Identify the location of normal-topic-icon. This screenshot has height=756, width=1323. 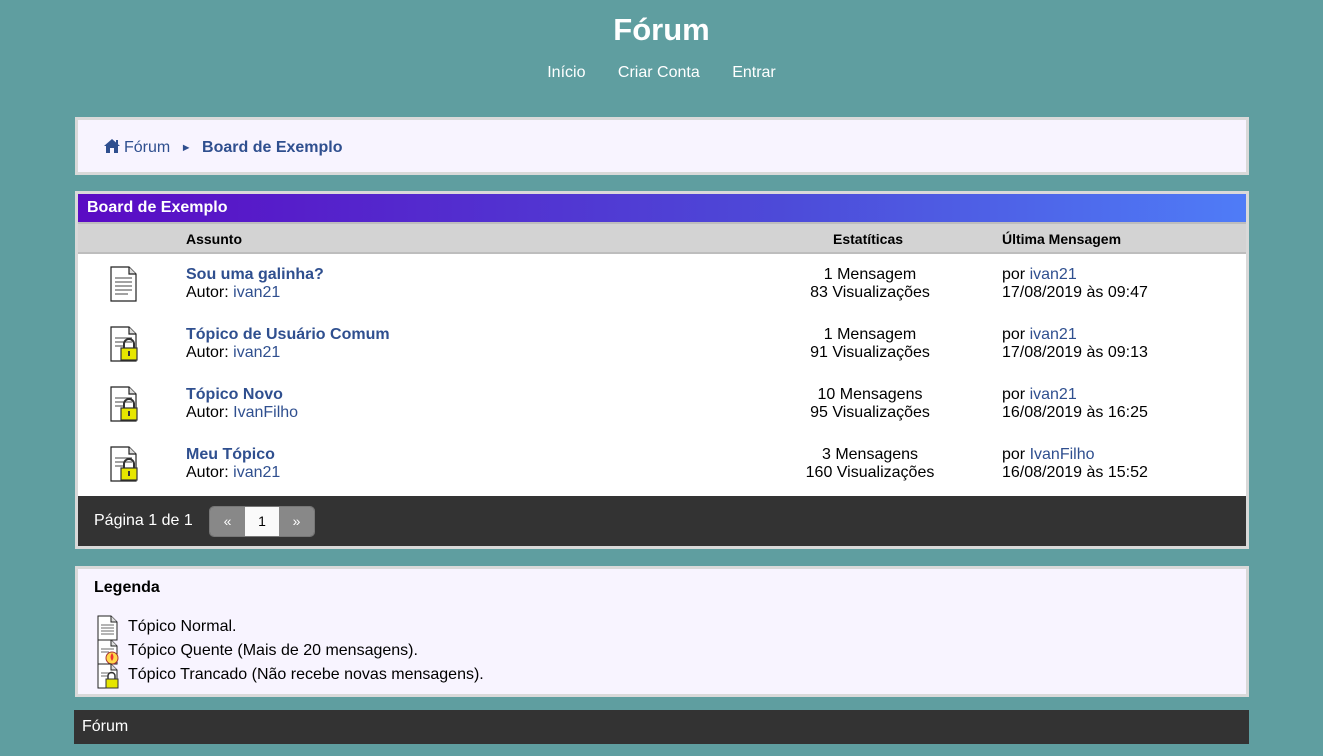
(123, 286).